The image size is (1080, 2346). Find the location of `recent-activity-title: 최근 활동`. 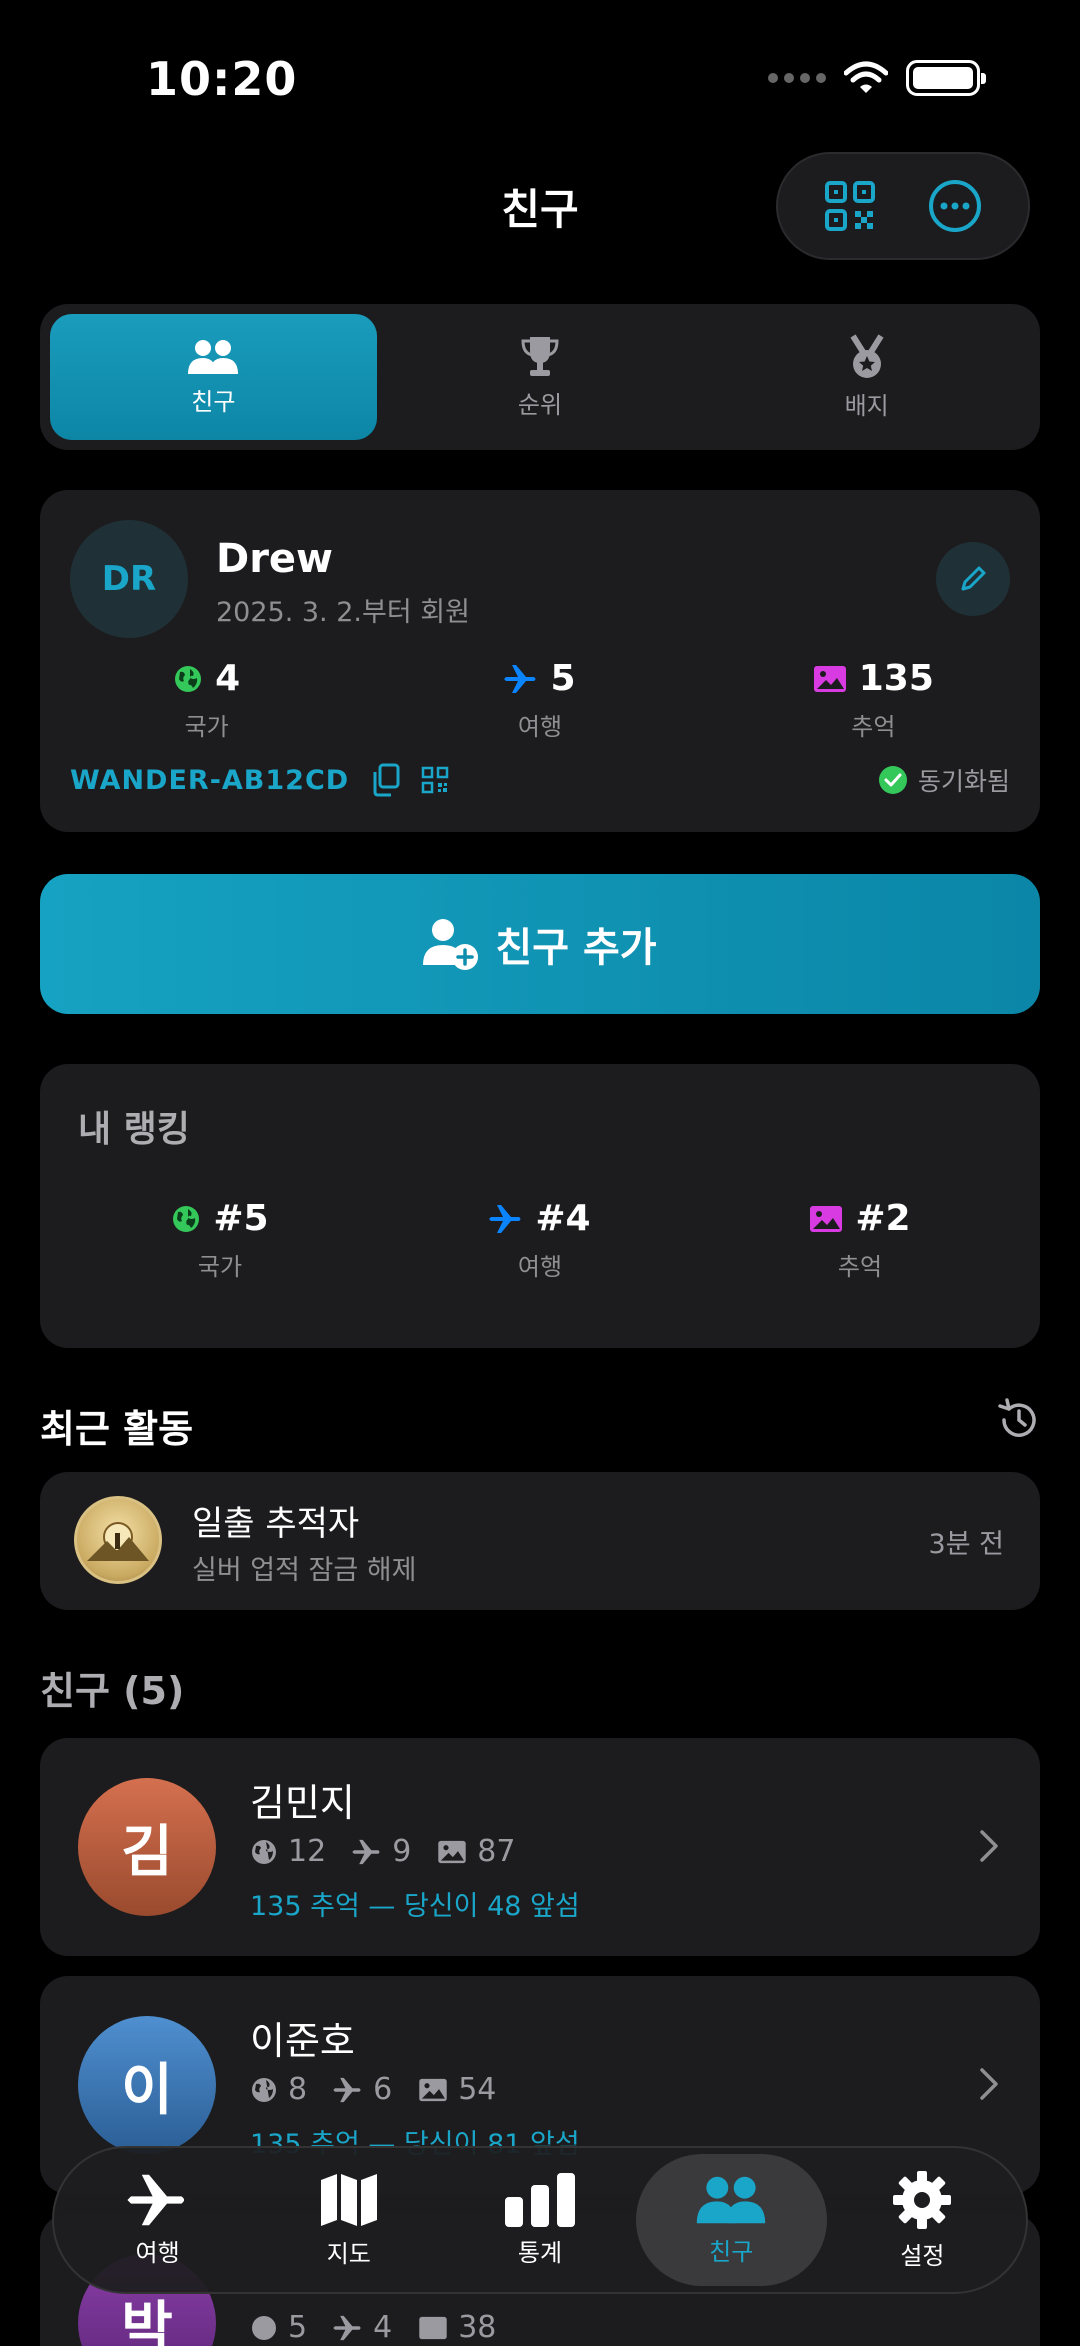

recent-activity-title: 최근 활동 is located at coordinates (117, 1429).